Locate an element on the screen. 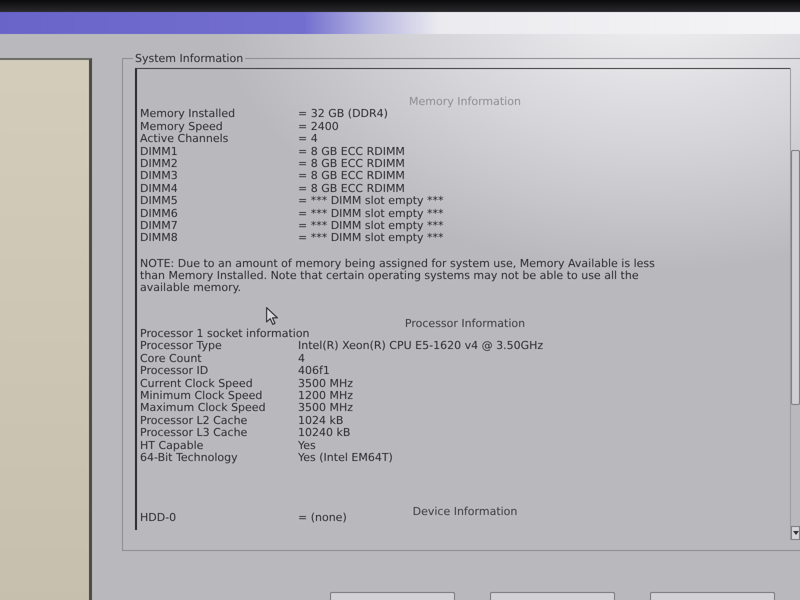  field-label: DIMM1 is located at coordinates (159, 152).